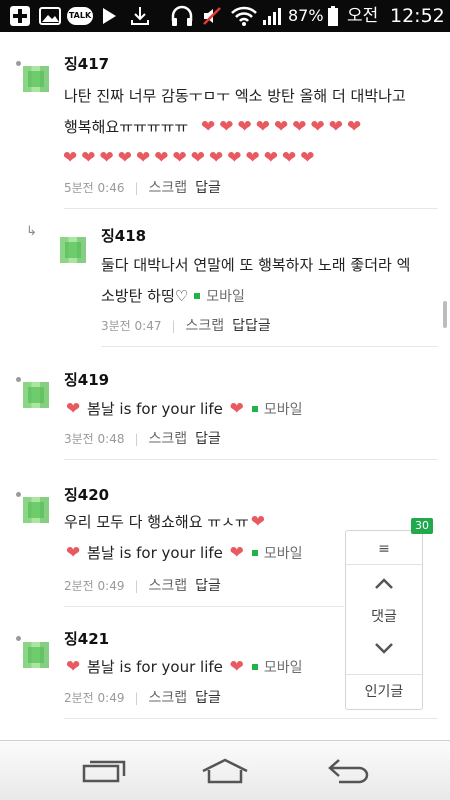 This screenshot has width=450, height=800. Describe the element at coordinates (50, 16) in the screenshot. I see `gallery-icon` at that location.